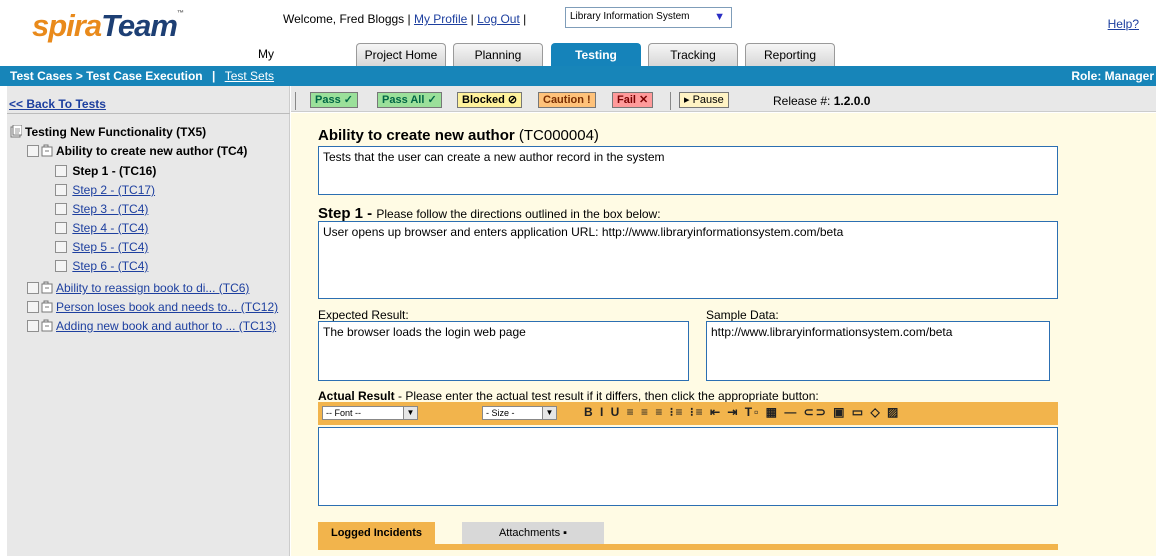  I want to click on size-select-value: - Size -, so click(500, 413).